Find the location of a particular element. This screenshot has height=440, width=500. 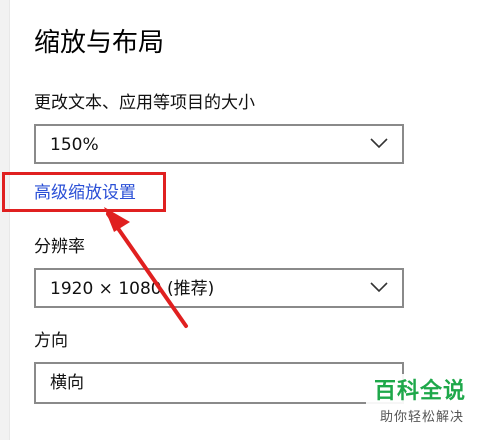

scale-dropdown-value: 150% is located at coordinates (74, 145).